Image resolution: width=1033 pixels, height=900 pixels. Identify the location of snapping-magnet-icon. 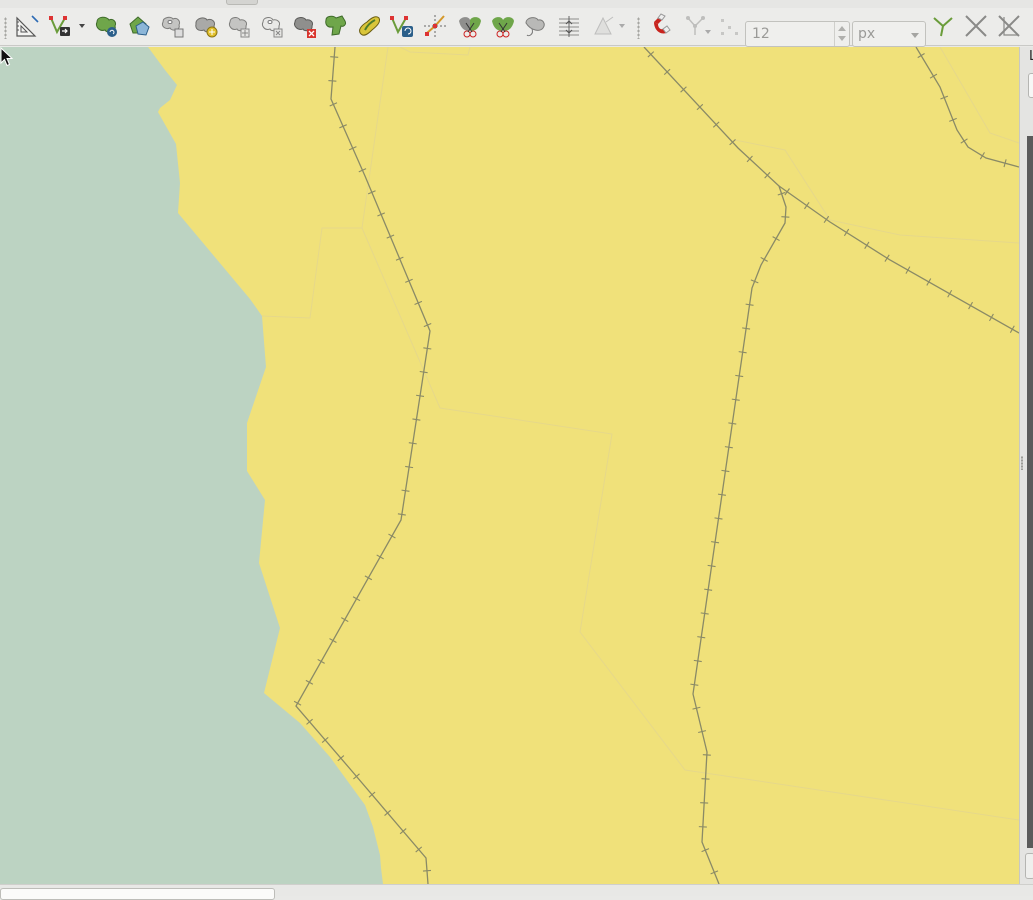
(662, 26).